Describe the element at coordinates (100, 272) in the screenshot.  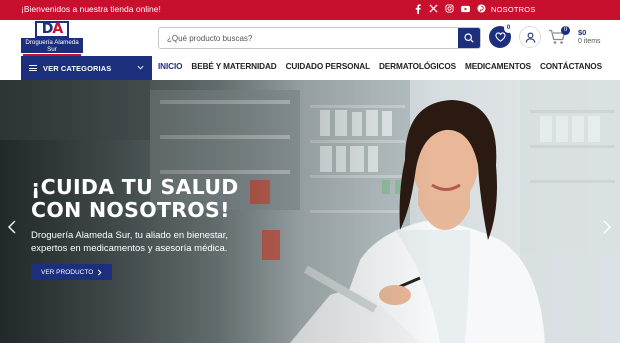
I see `chevron-right-icon` at that location.